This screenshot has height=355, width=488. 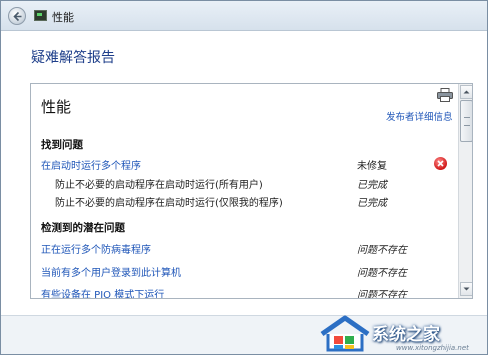 I want to click on issue-status: 未修复, so click(x=372, y=166).